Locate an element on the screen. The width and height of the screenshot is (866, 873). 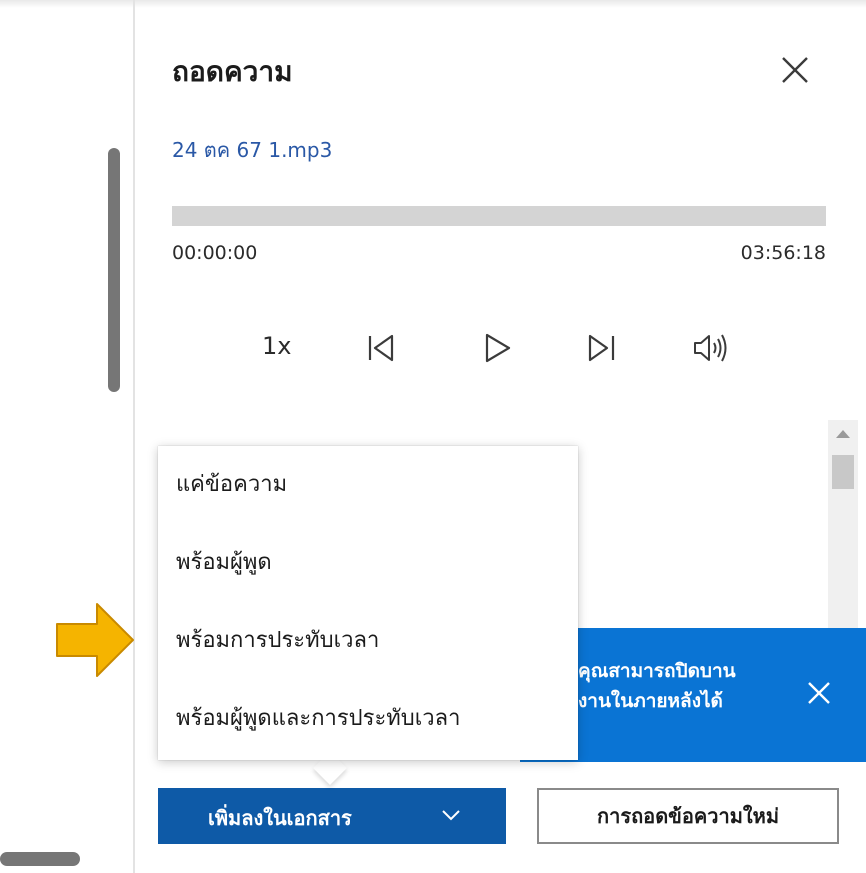
player-controls: 1x is located at coordinates (499, 348).